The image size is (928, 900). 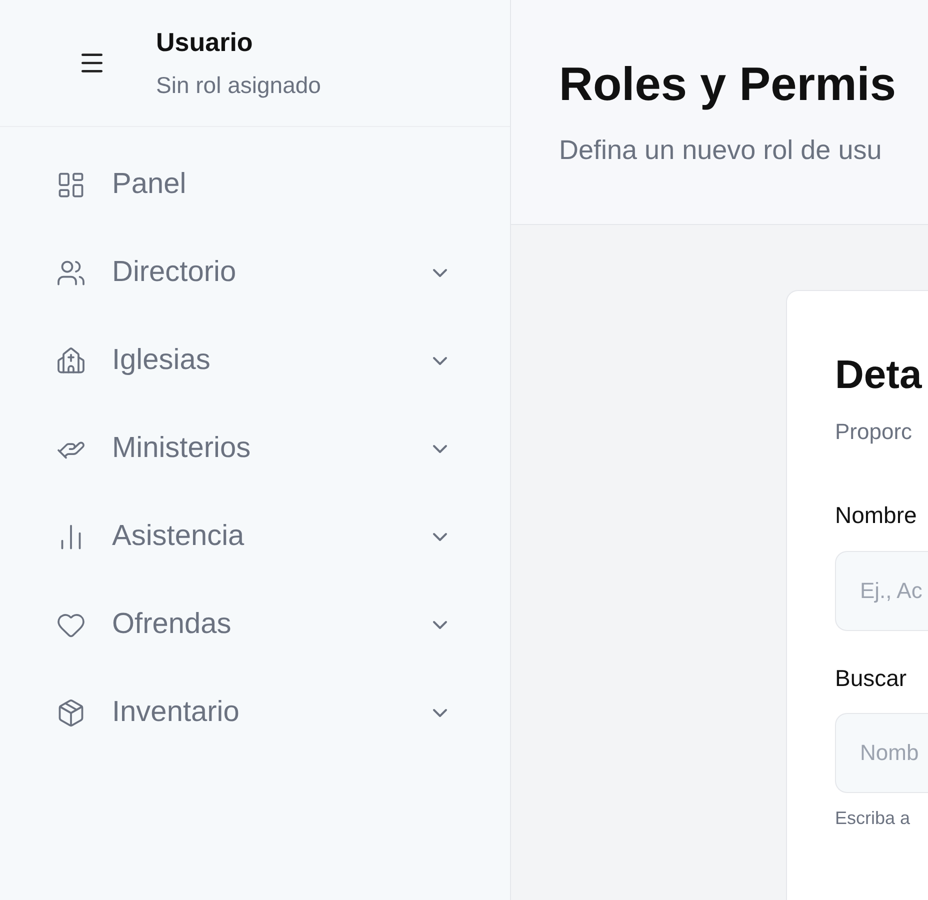 What do you see at coordinates (255, 713) in the screenshot?
I see `nav-item: Inventario` at bounding box center [255, 713].